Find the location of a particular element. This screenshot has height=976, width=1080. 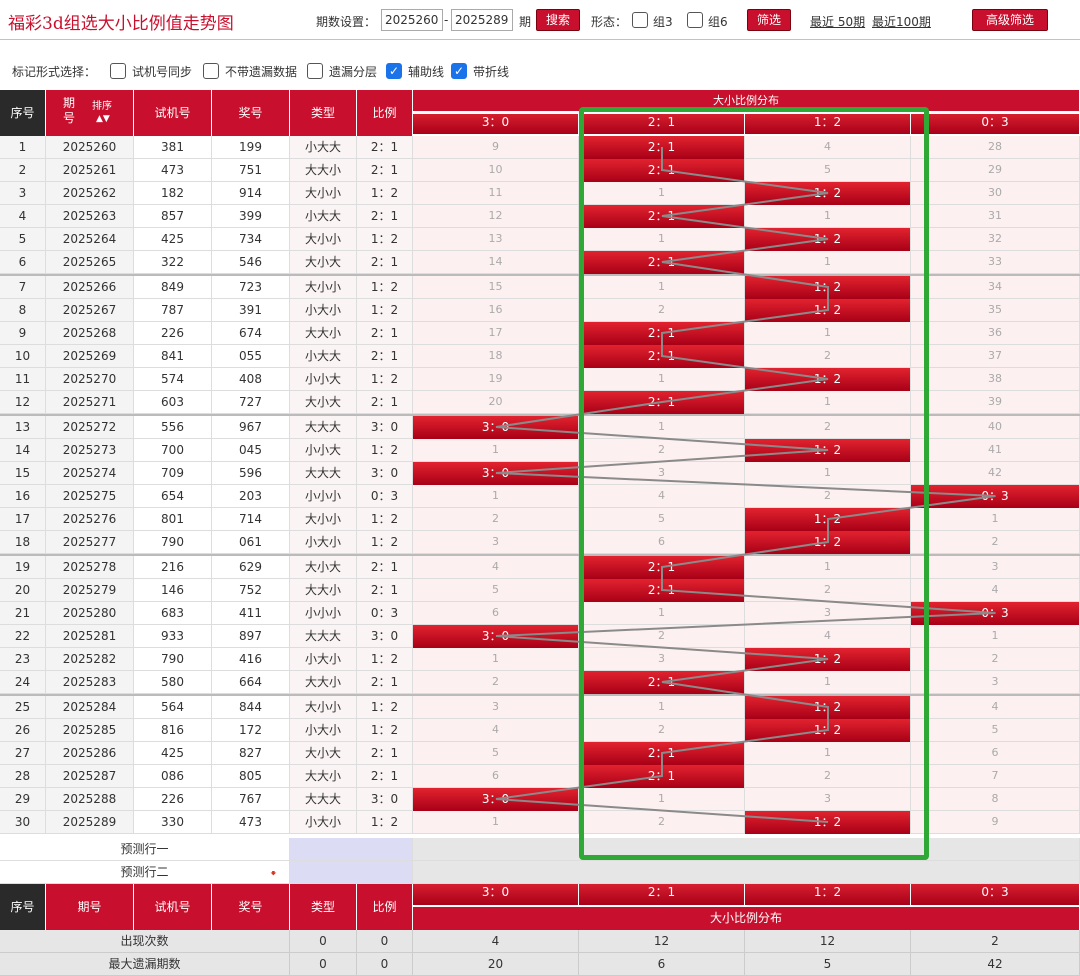

table-row: 29 2025288 226 767 大大大 3：0 3：0 1 3 8 is located at coordinates (540, 799).